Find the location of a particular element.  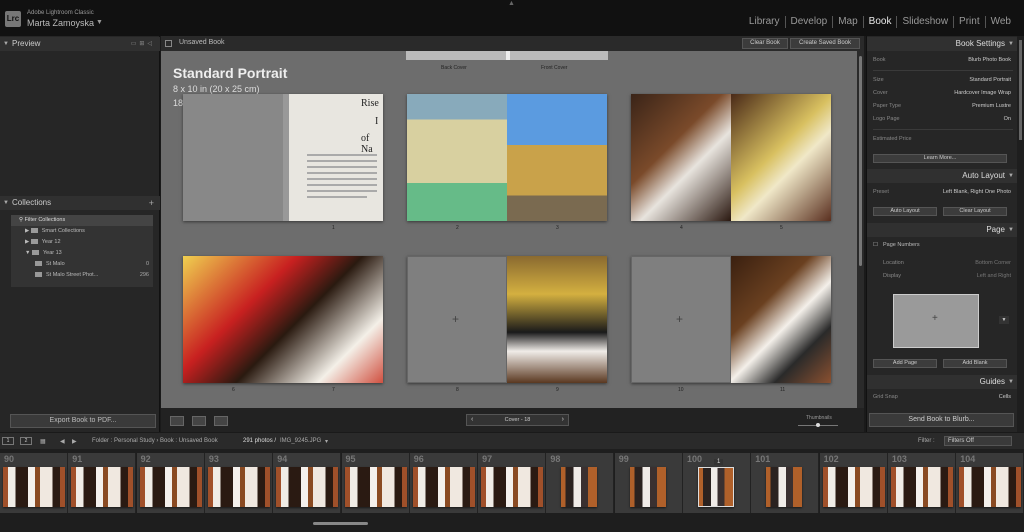

preset-value: Left Blank, Right One Photo is located at coordinates (977, 192).